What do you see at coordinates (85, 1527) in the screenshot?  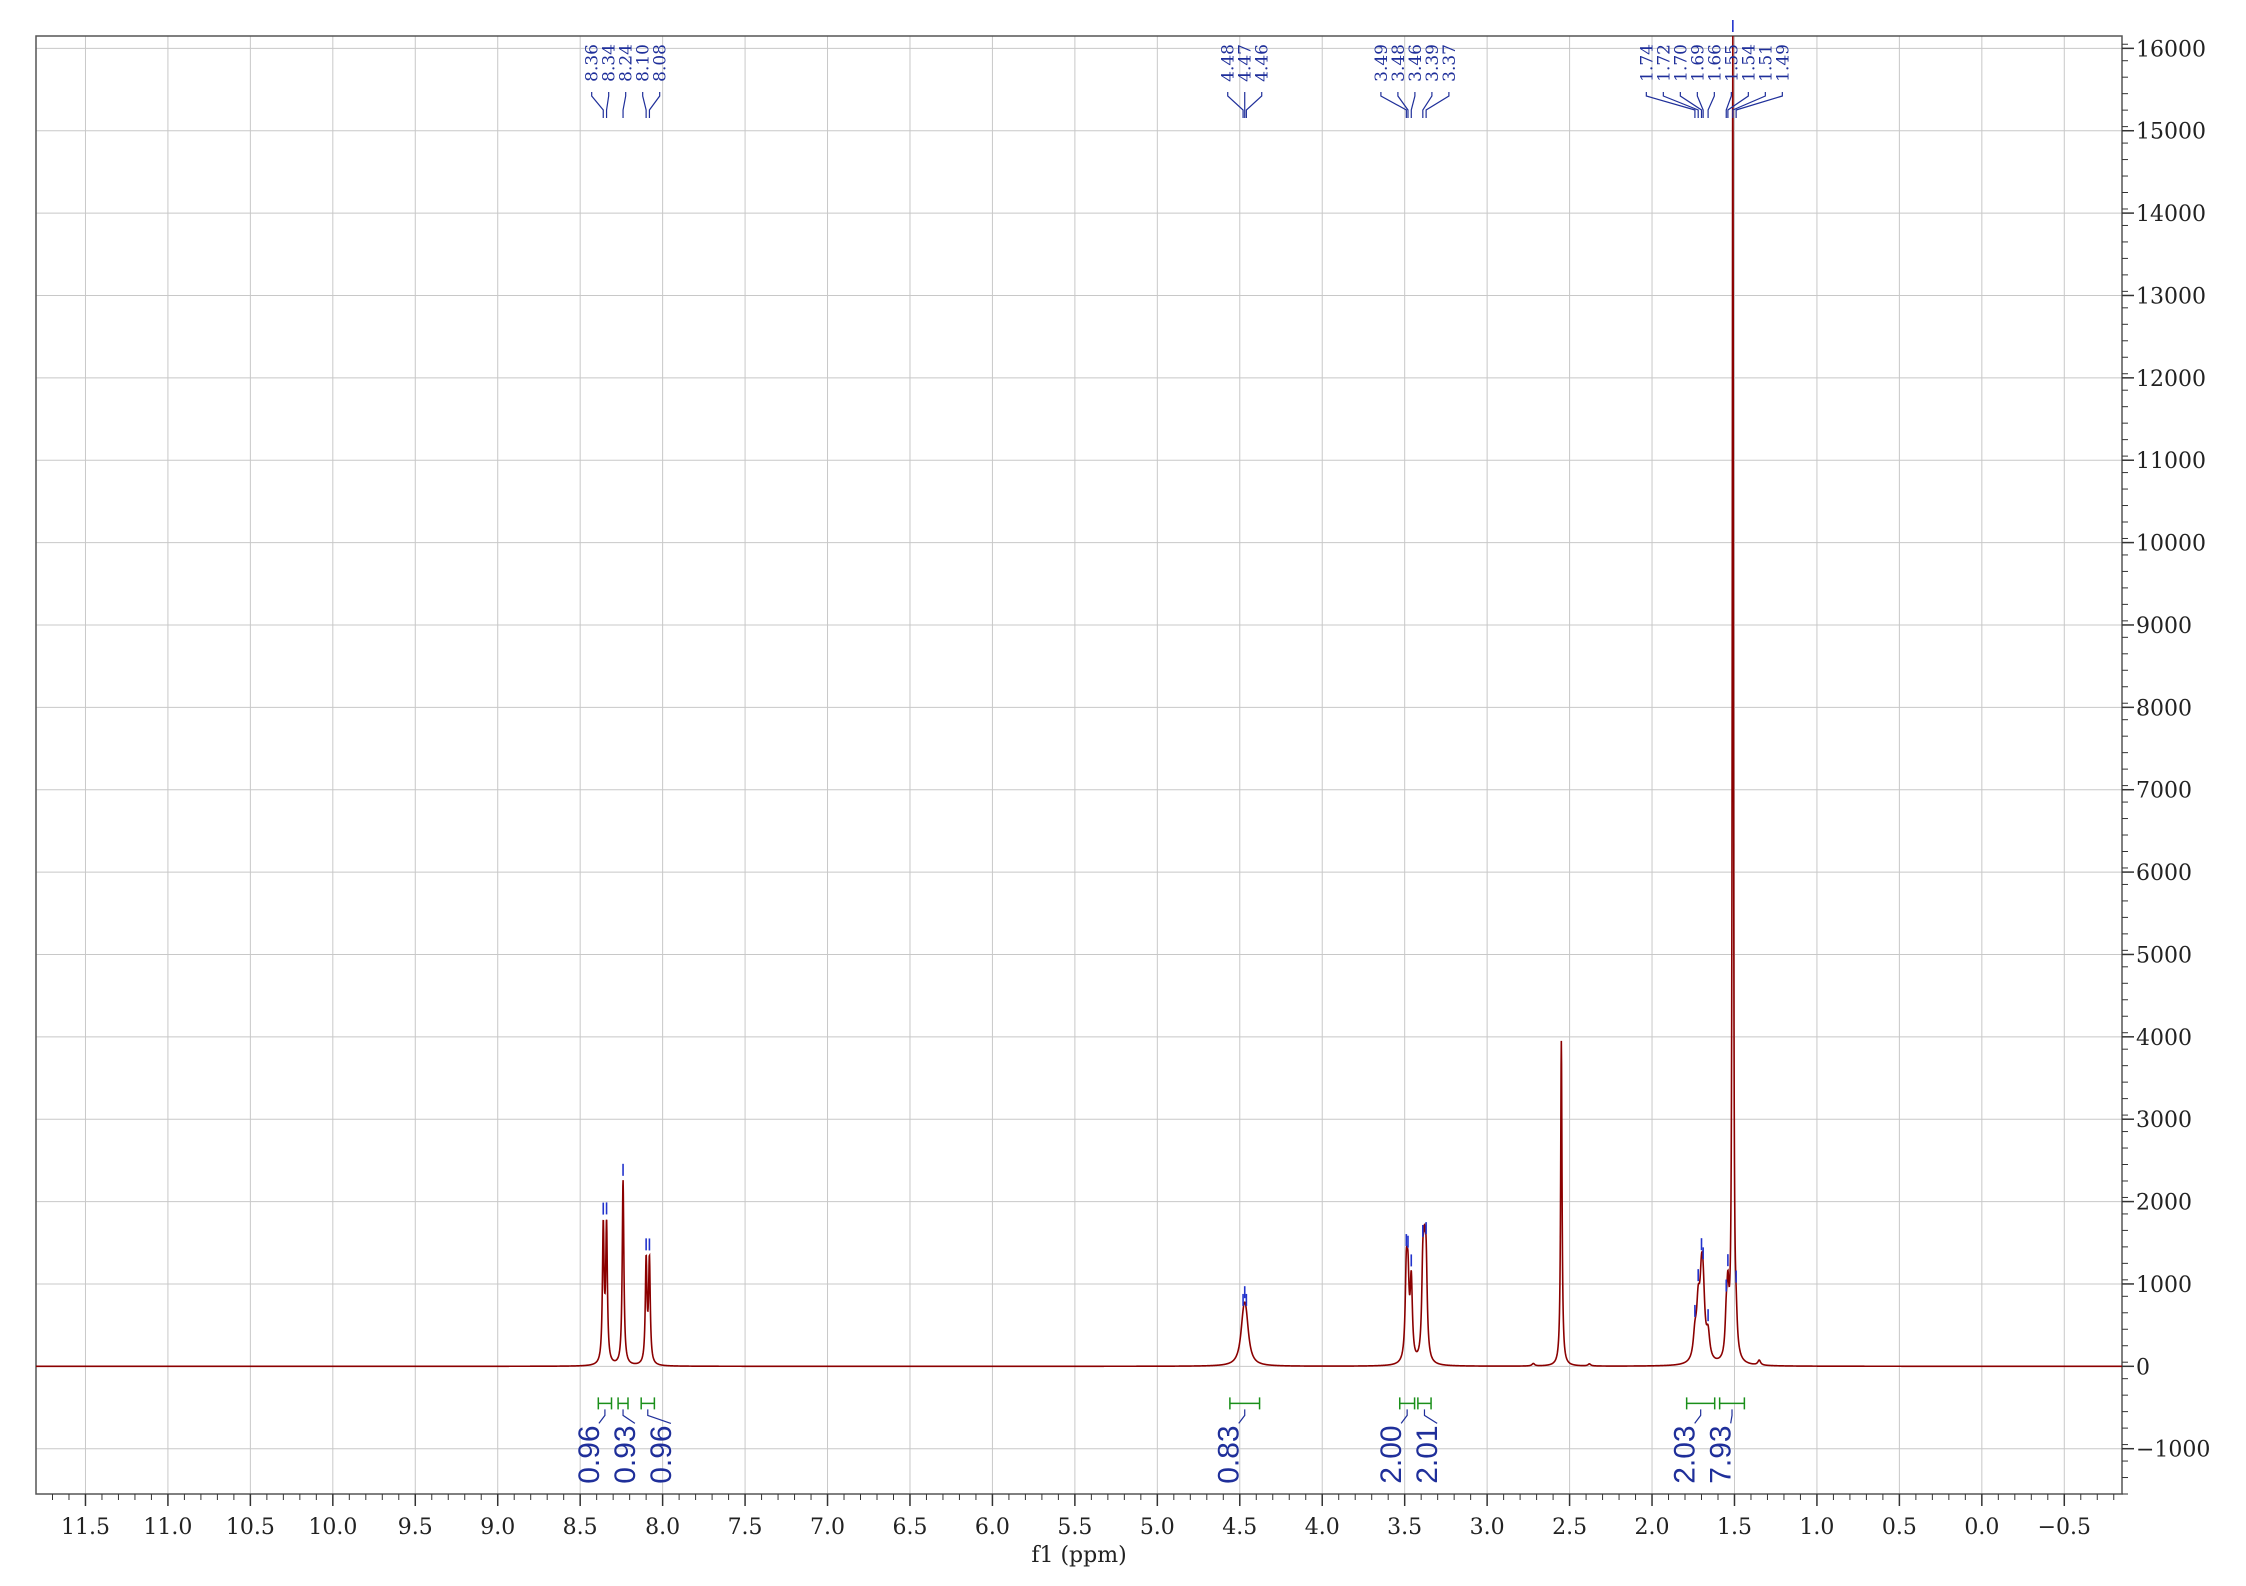 I see `x-tick-label: 11.5` at bounding box center [85, 1527].